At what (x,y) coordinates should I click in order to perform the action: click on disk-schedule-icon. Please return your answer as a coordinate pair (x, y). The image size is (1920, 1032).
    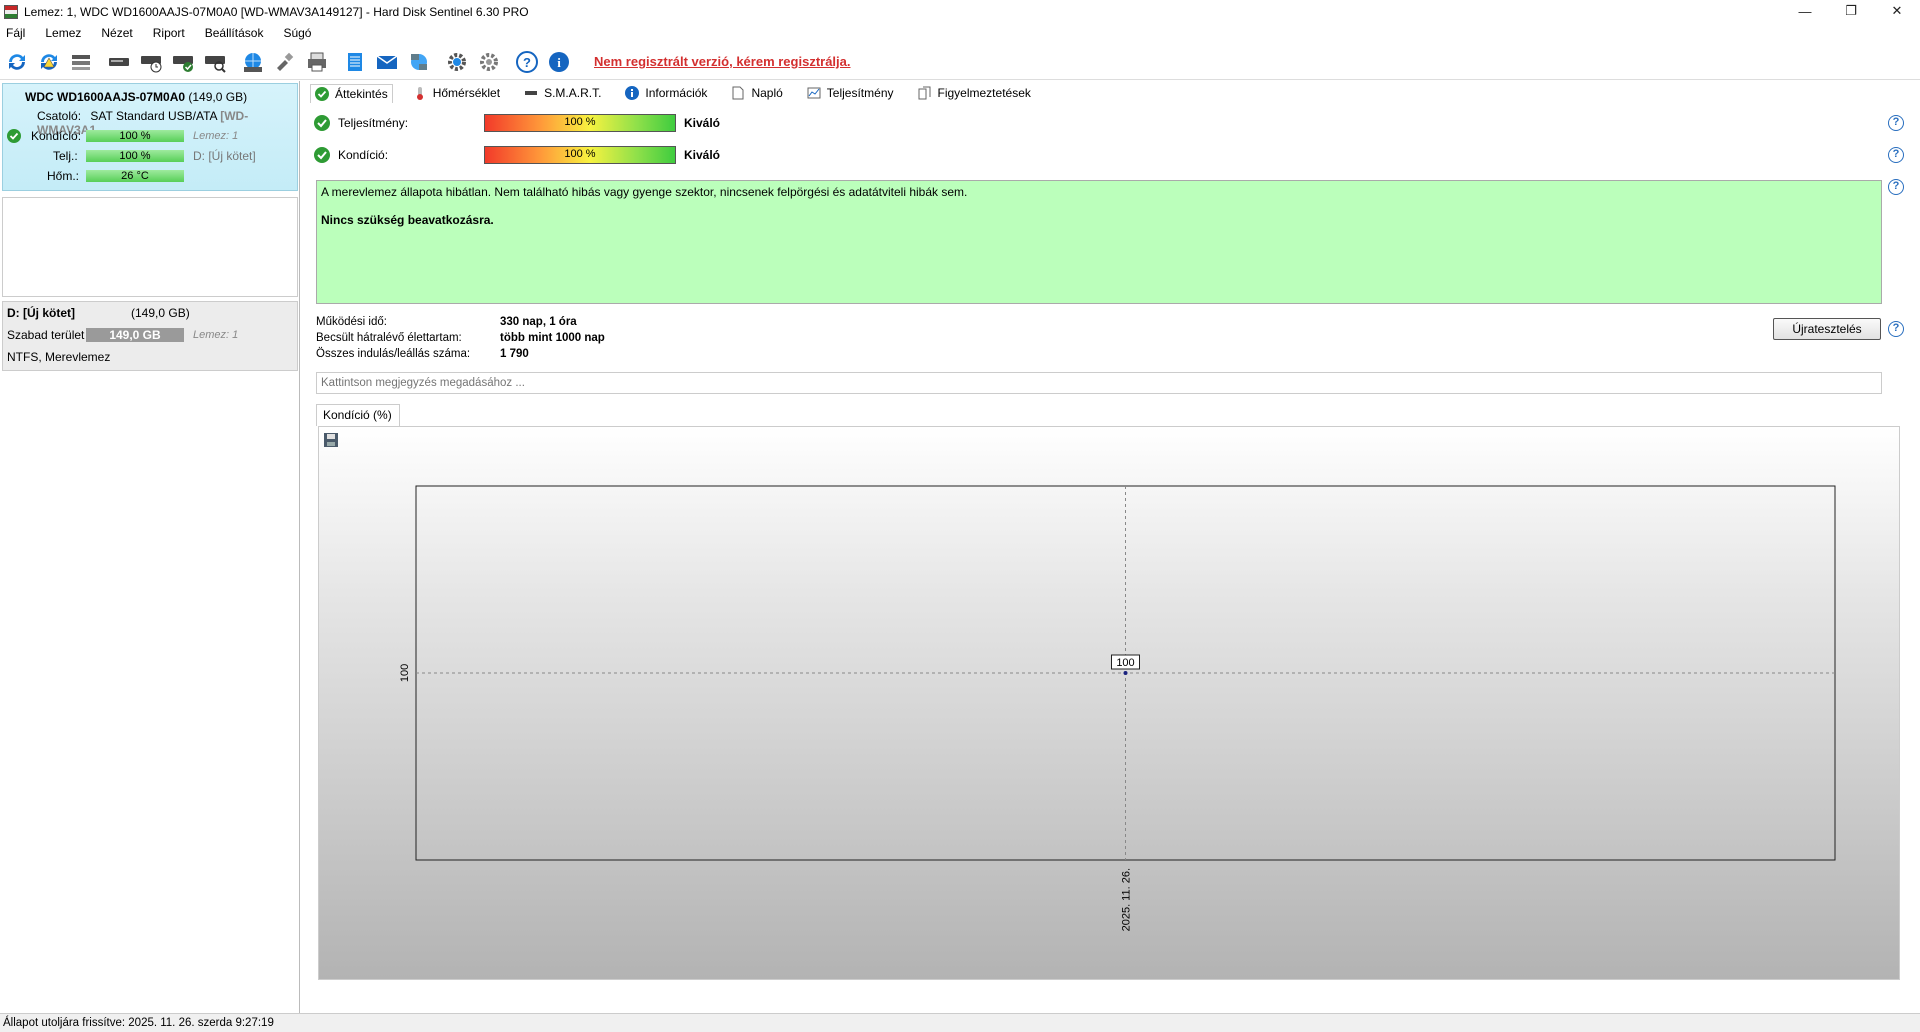
    Looking at the image, I should click on (151, 62).